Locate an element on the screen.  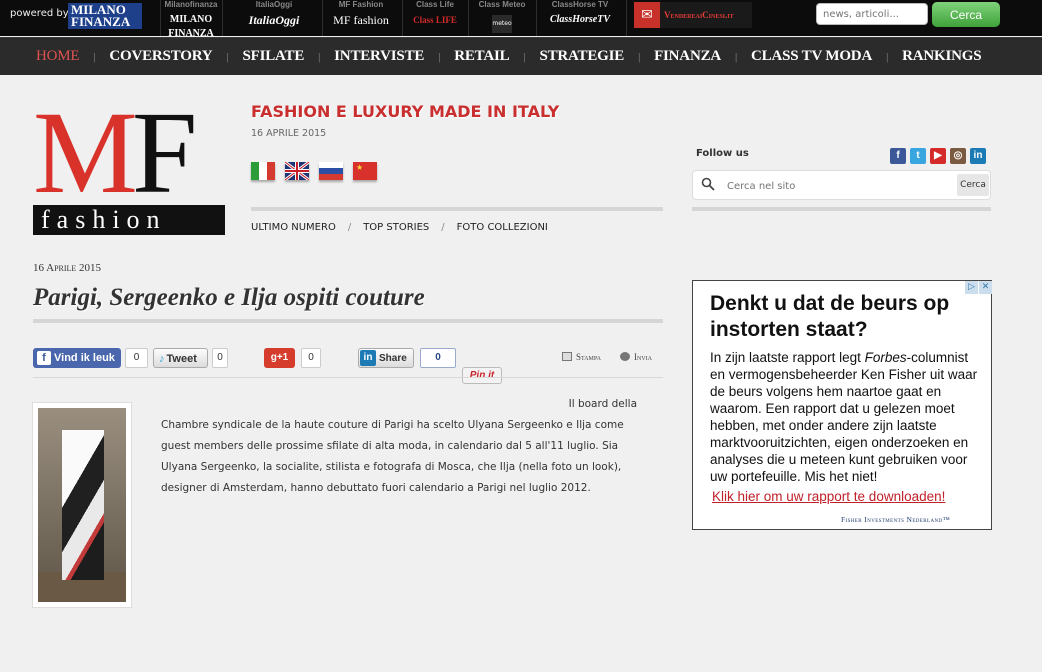
nav-item-rankings: RANKINGS is located at coordinates (941, 56).